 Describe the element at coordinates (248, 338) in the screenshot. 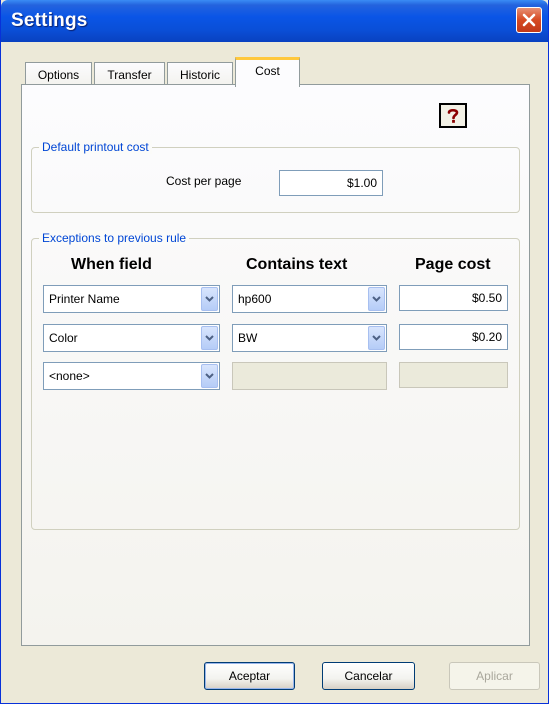

I see `contains-text-value: BW` at that location.